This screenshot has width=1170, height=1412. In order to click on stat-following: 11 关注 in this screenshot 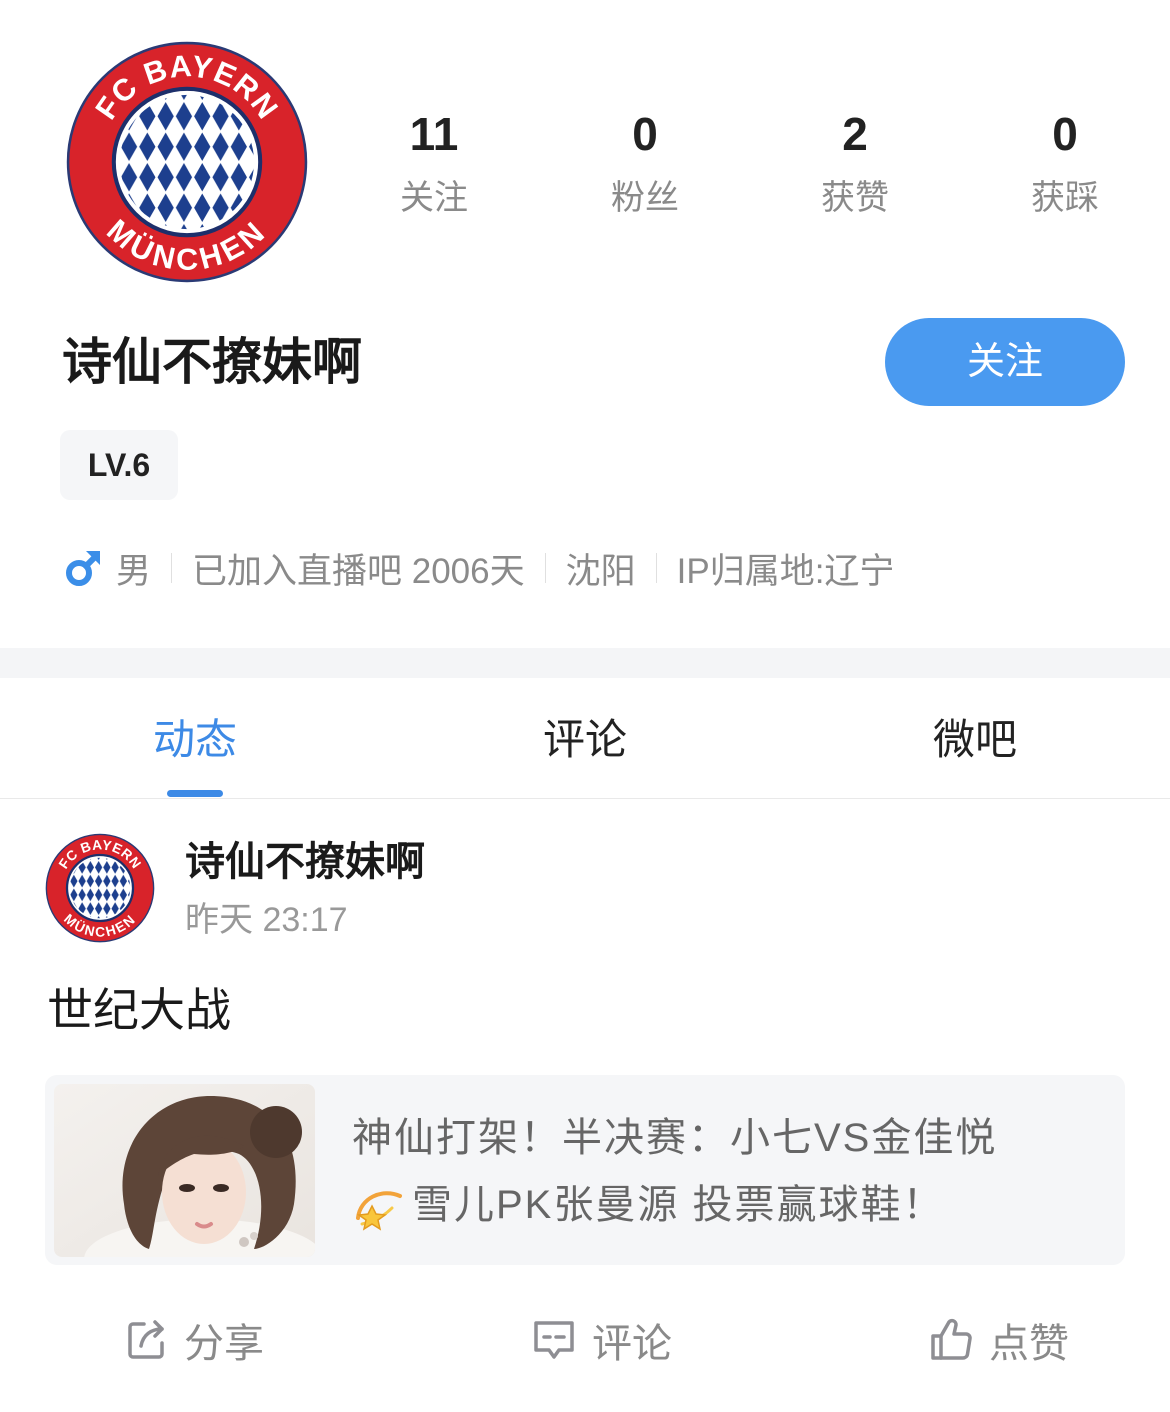, I will do `click(434, 163)`.